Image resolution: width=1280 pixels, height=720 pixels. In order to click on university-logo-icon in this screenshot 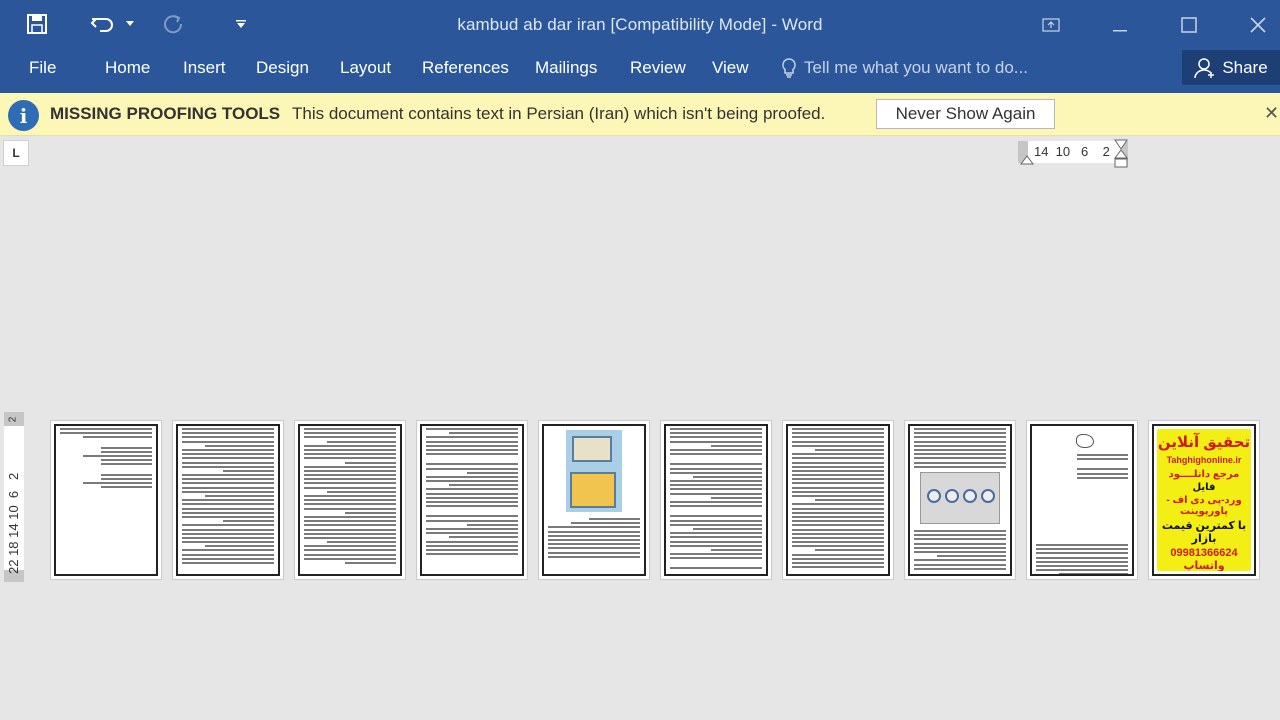, I will do `click(1085, 441)`.